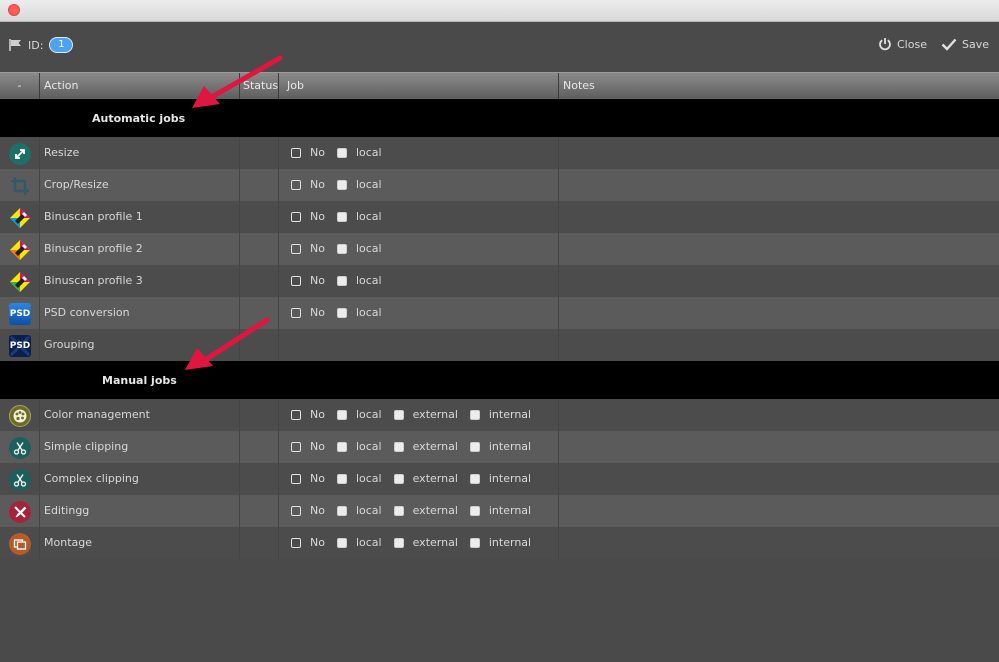 The width and height of the screenshot is (999, 662). I want to click on column-header-minus: -, so click(20, 86).